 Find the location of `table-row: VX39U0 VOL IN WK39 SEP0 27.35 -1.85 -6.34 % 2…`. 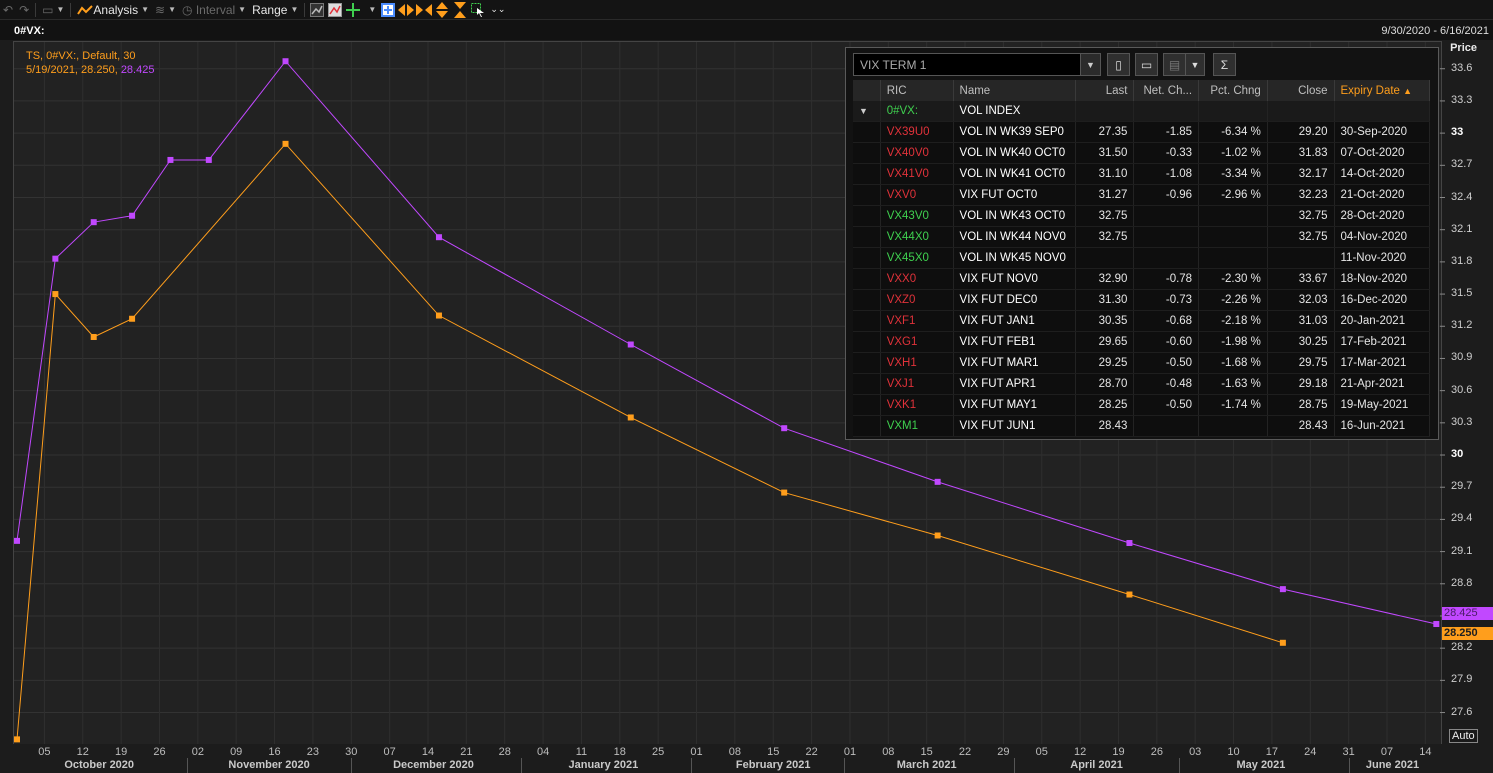

table-row: VX39U0 VOL IN WK39 SEP0 27.35 -1.85 -6.34 % 2… is located at coordinates (1142, 132).